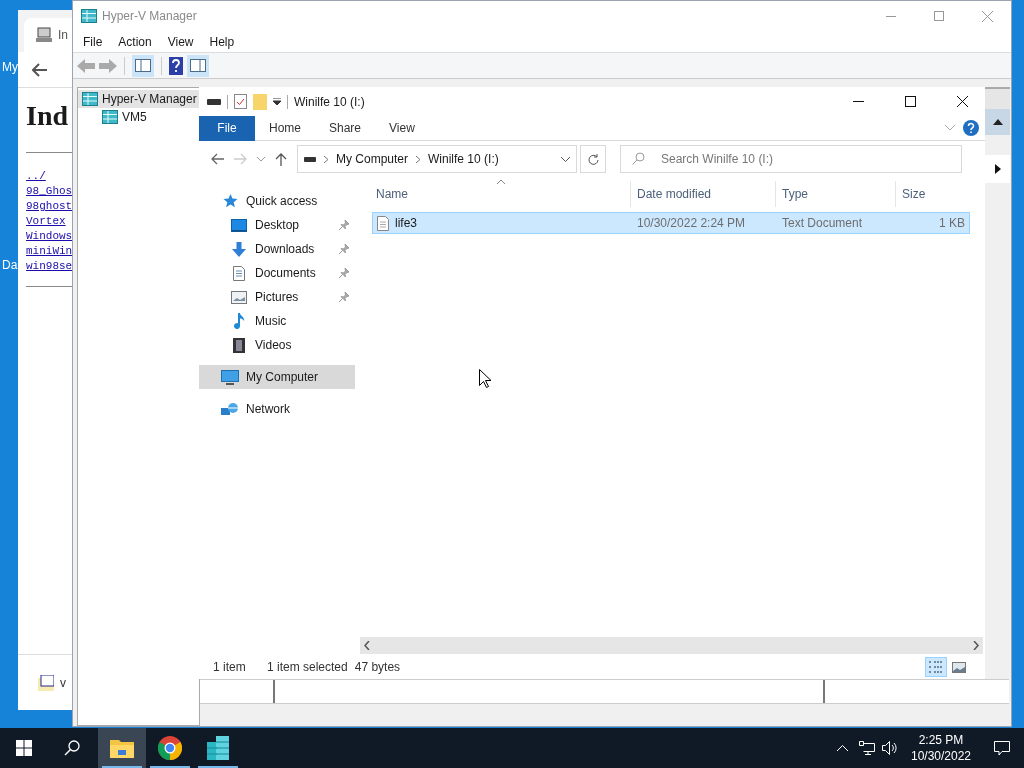 This screenshot has width=1024, height=768. I want to click on item-count: 1 item, so click(230, 667).